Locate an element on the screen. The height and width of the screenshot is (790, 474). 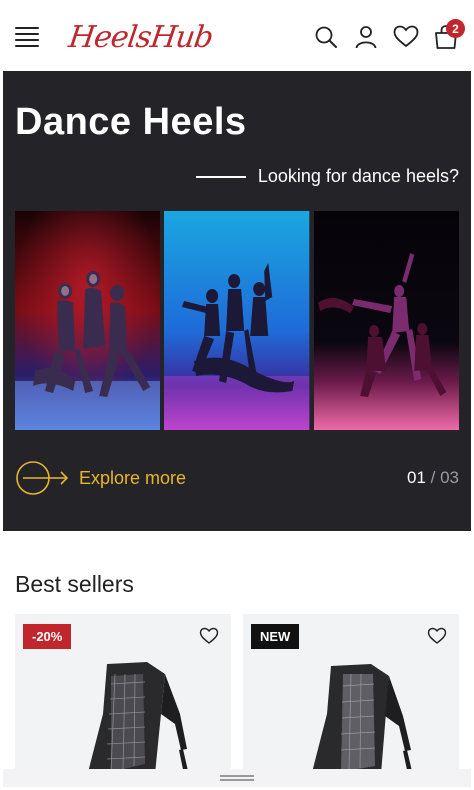
hero-controls: Explore more 01 / 03 is located at coordinates (237, 478).